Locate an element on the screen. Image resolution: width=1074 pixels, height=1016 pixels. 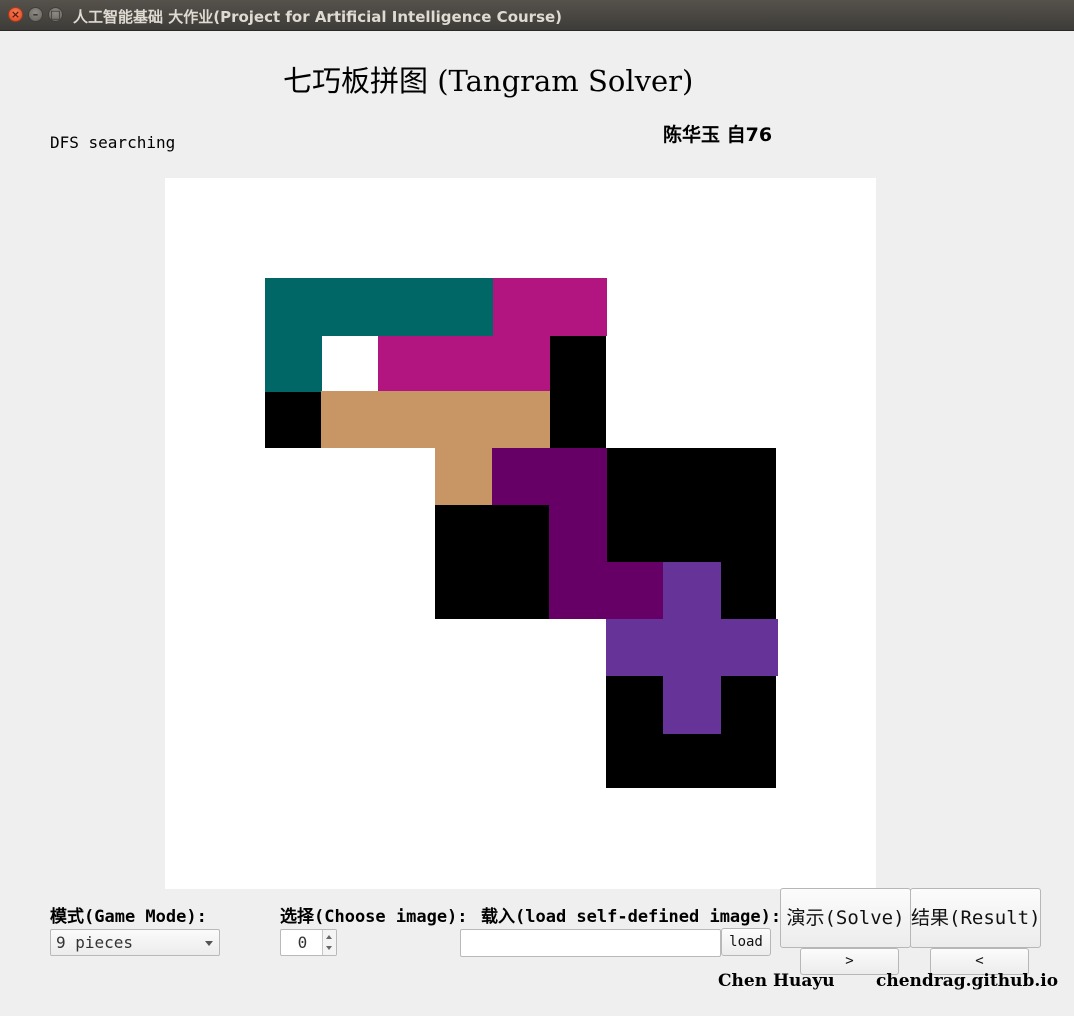
author-site: chendrag.github.io is located at coordinates (967, 981).